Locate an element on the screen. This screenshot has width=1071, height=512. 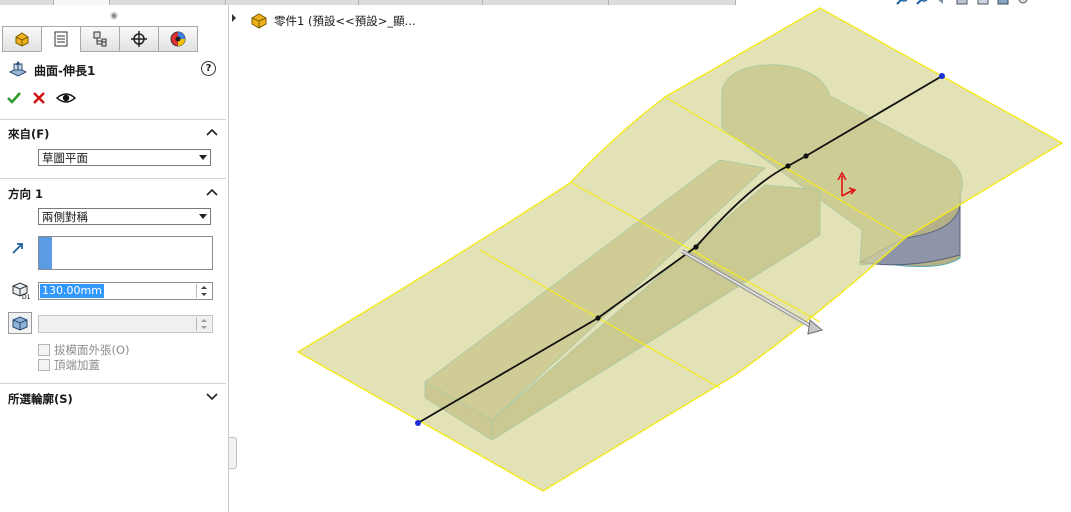
svg-text: D1 is located at coordinates (26, 297).